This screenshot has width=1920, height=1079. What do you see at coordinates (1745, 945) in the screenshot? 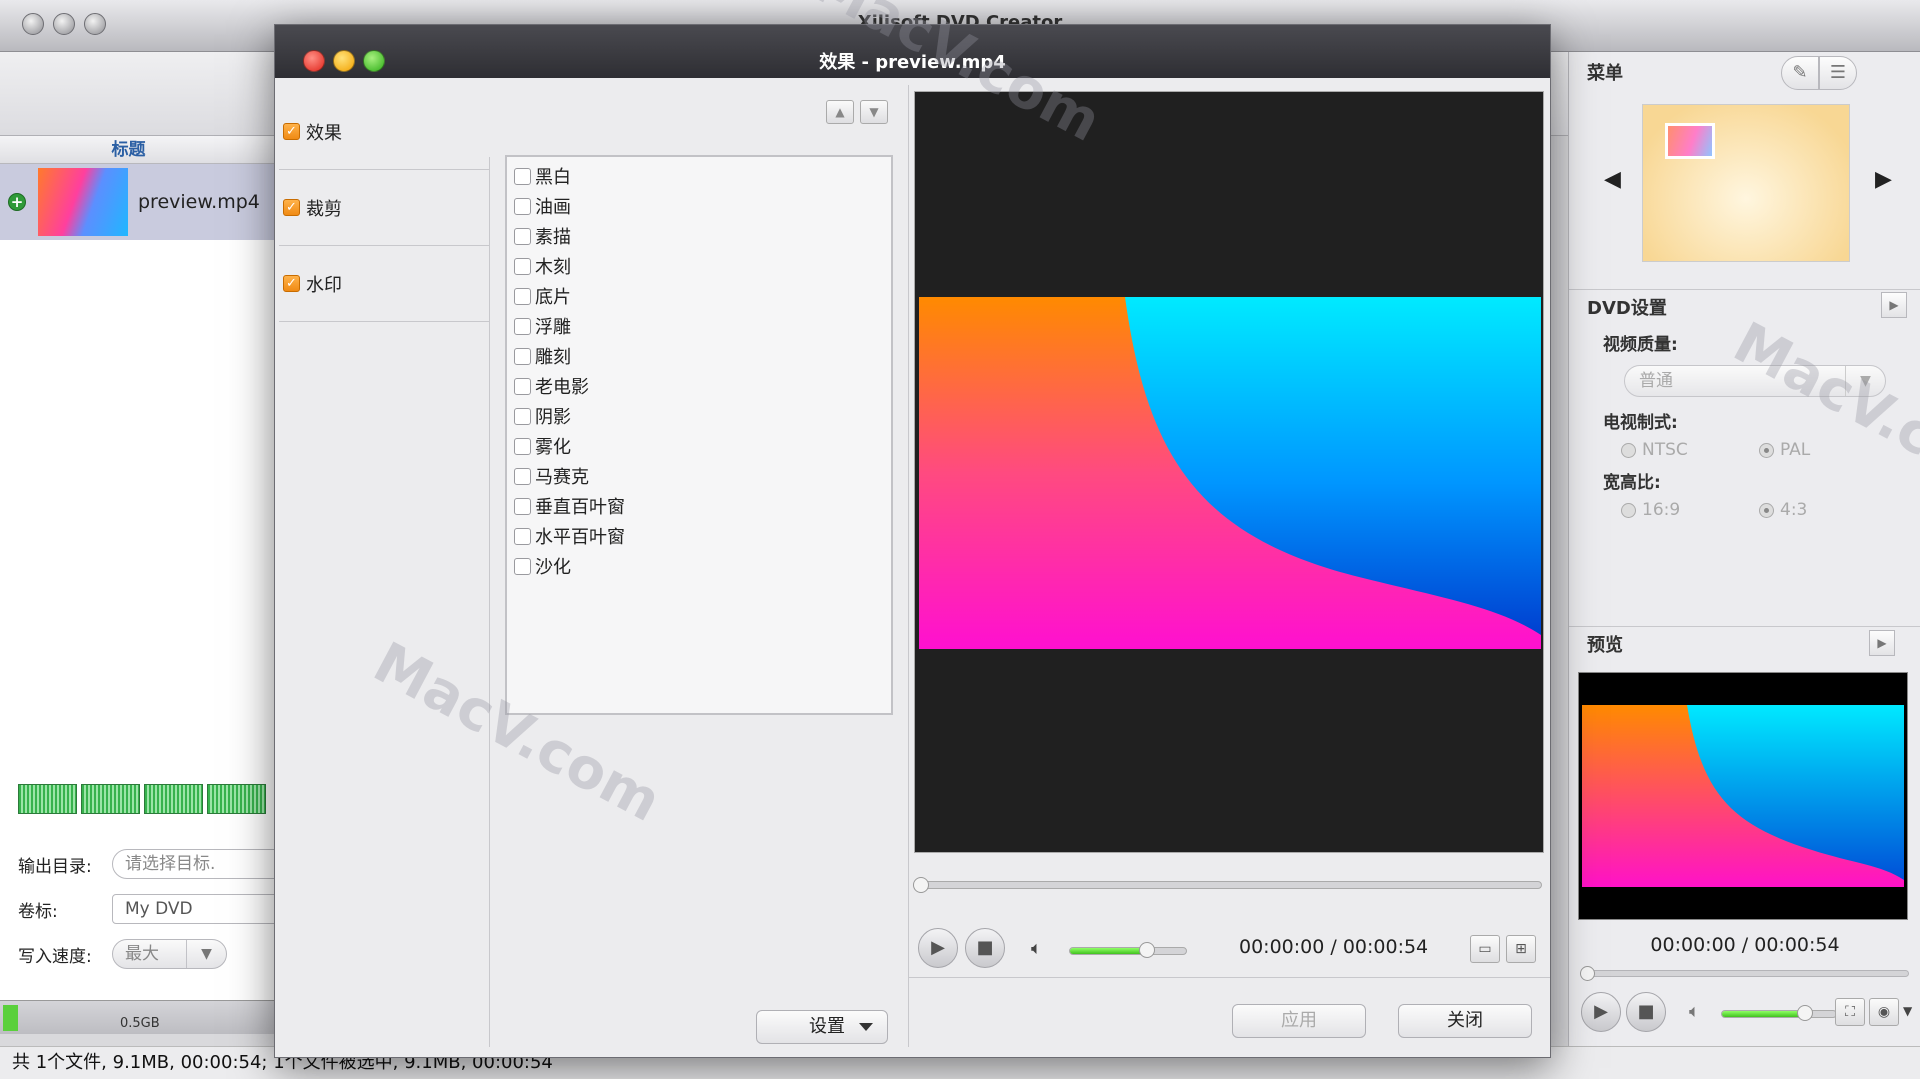
I see `preview-time-display: 00:00:00 / 00:00:54` at bounding box center [1745, 945].